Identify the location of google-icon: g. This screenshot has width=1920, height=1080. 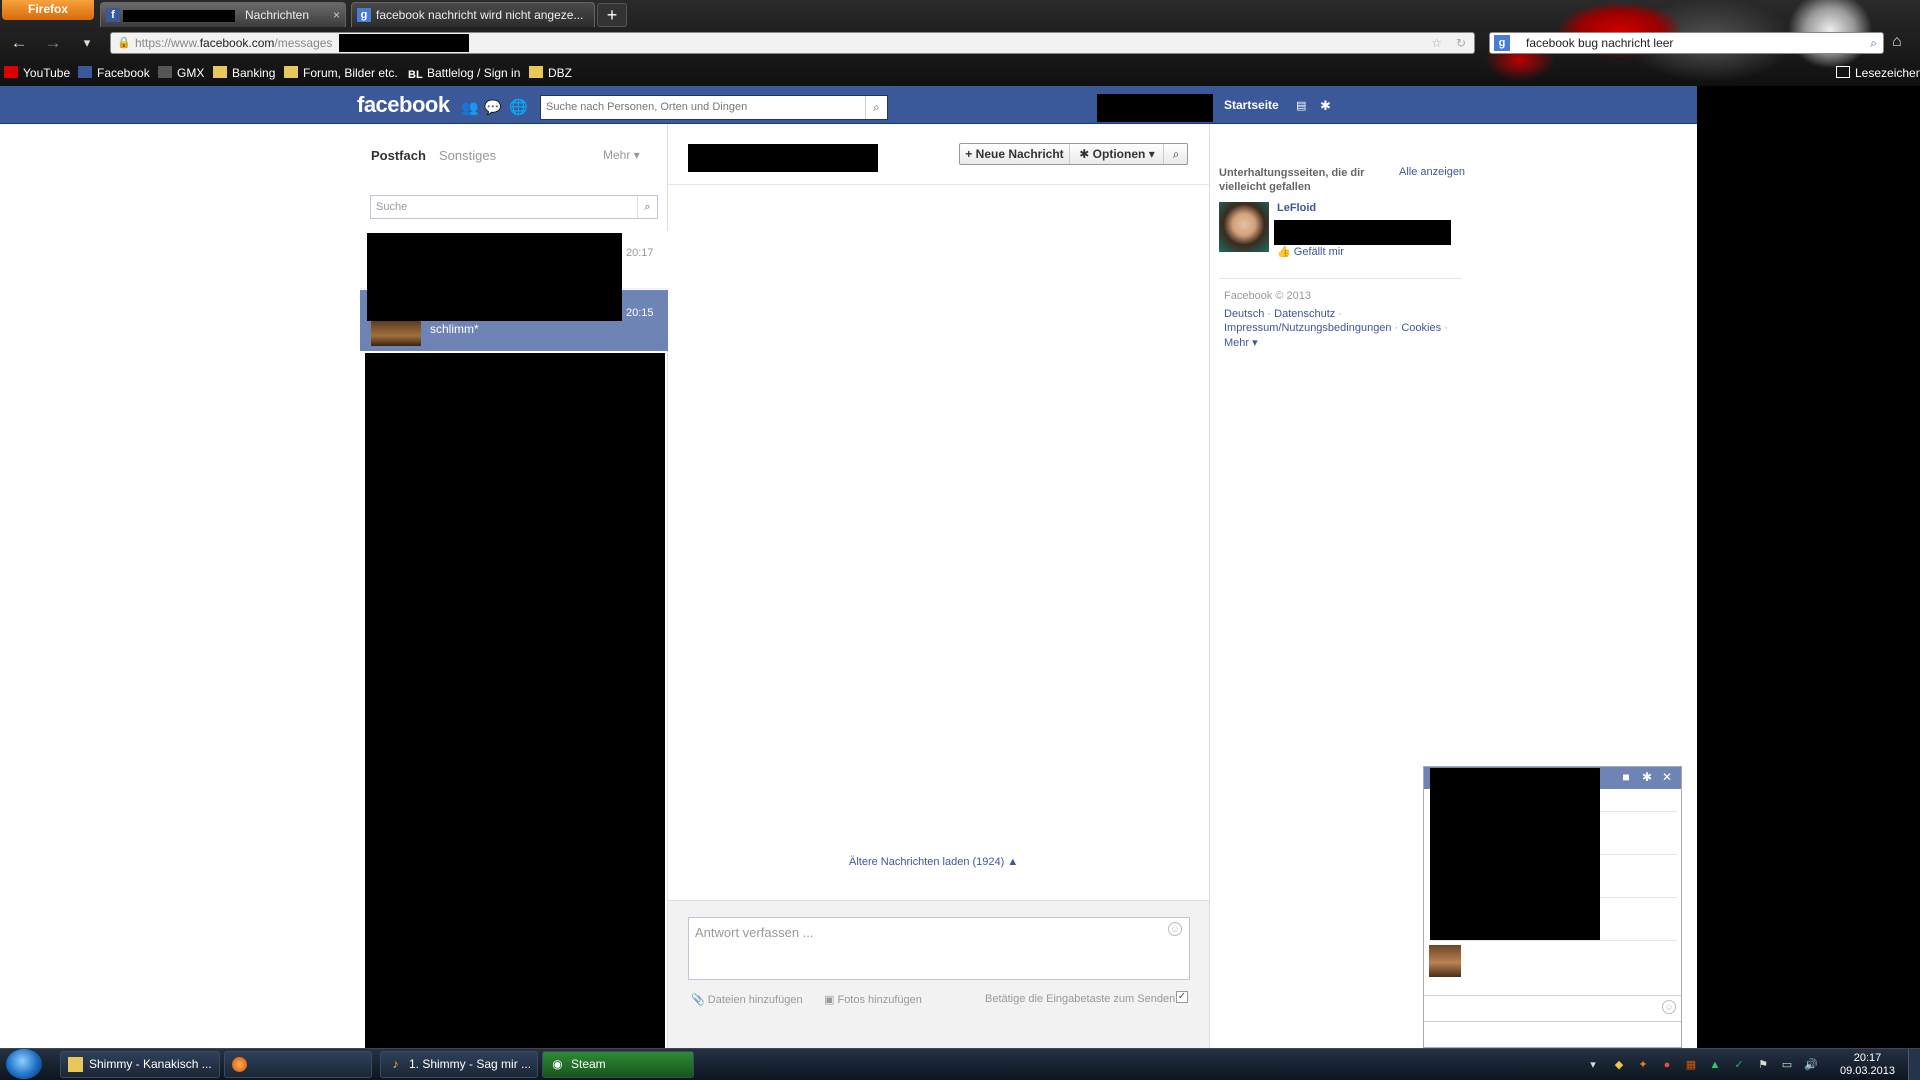
(364, 15).